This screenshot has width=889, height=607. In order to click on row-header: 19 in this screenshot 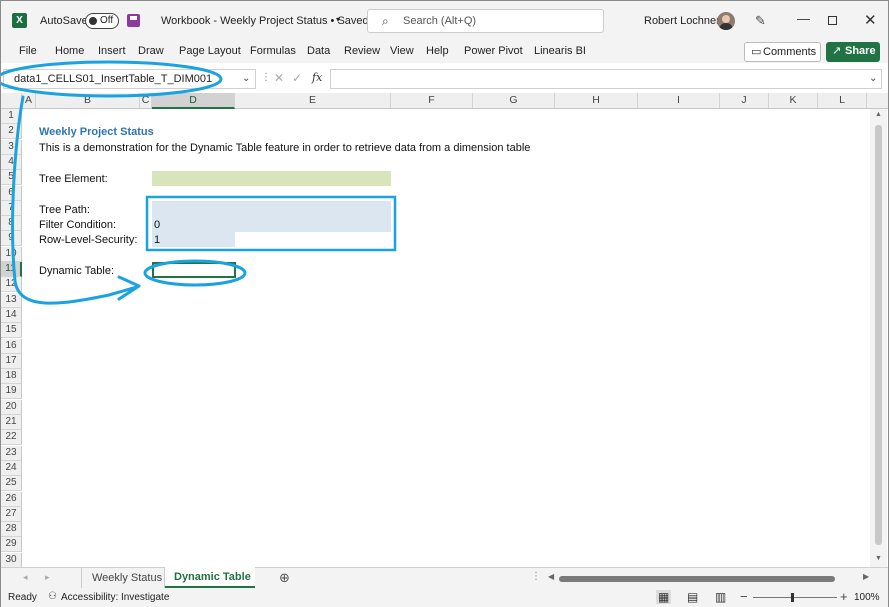, I will do `click(11, 392)`.